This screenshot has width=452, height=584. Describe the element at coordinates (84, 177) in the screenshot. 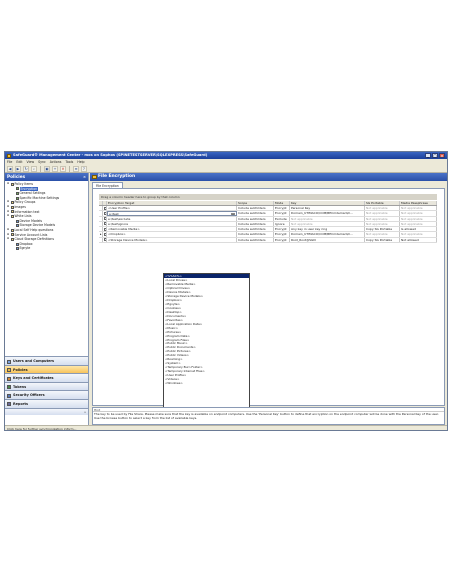

I see `close-icon: ×` at that location.